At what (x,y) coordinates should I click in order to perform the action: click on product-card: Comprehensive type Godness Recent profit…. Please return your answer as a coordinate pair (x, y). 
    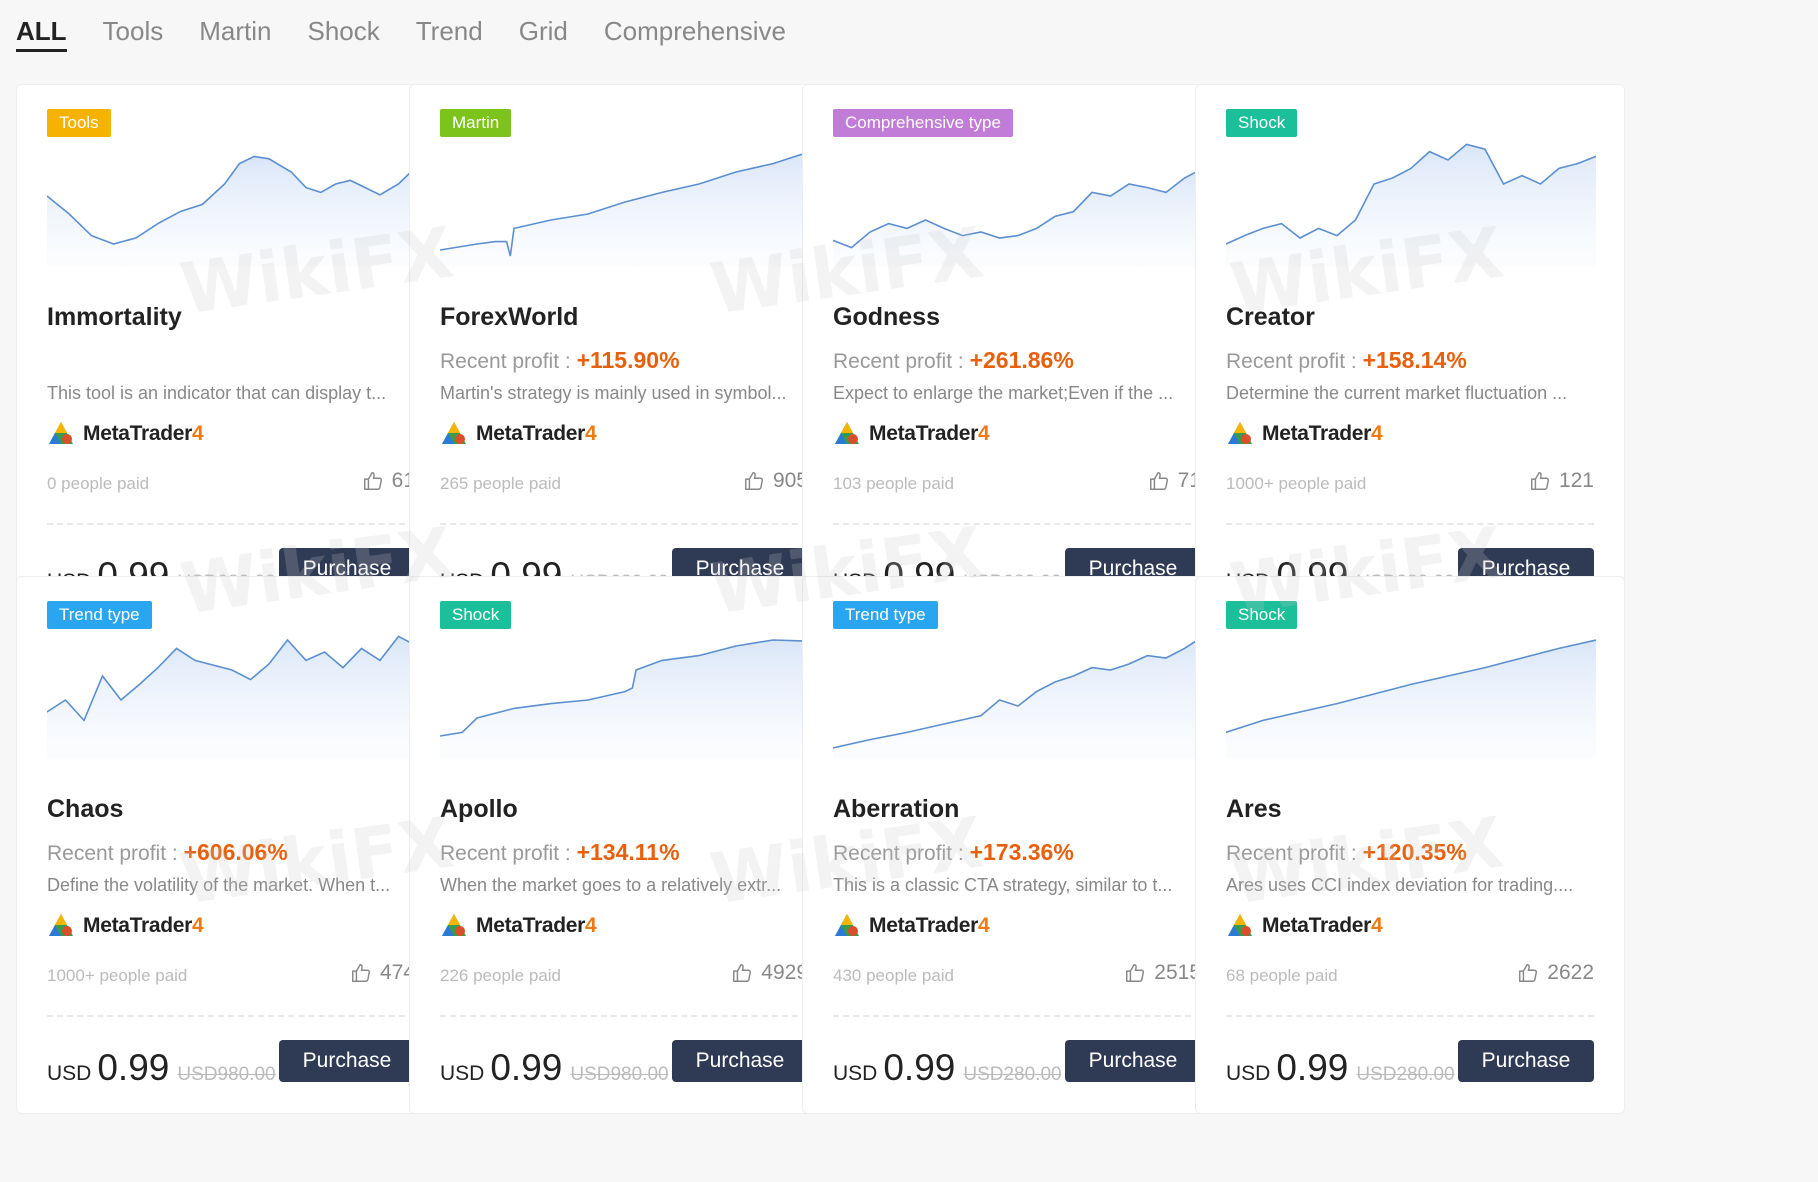
    Looking at the image, I should click on (1017, 353).